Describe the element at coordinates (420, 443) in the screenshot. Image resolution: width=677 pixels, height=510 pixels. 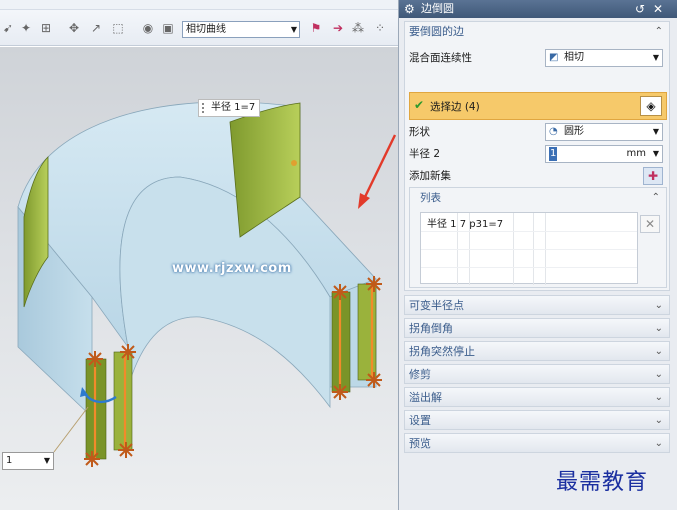
I see `group-title: 预览` at that location.